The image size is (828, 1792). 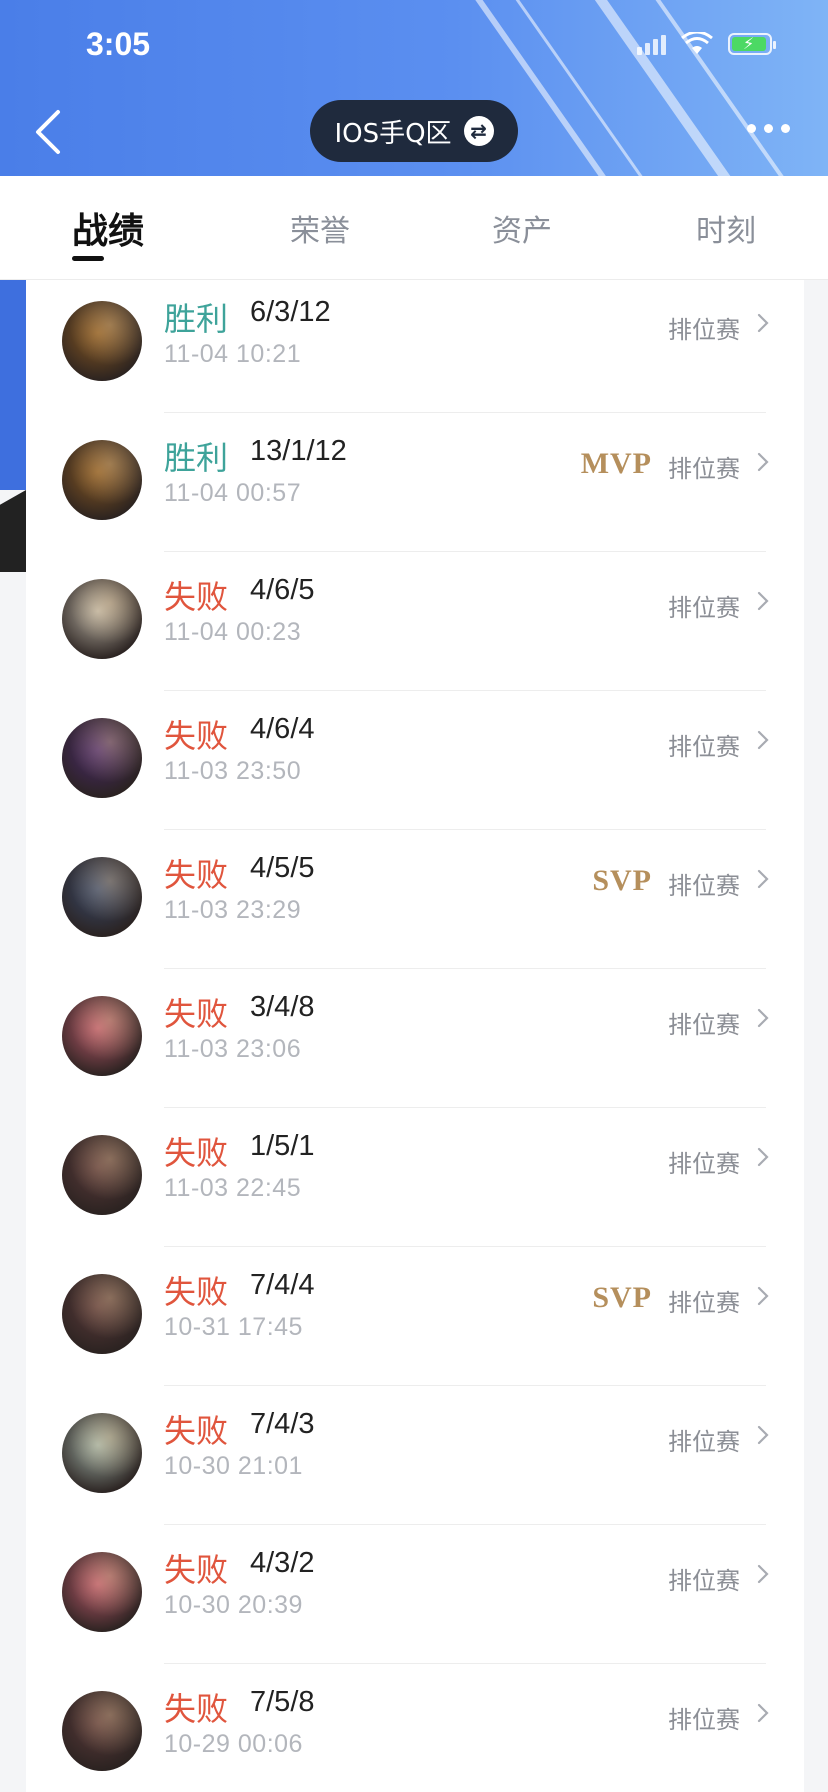 I want to click on tab-bar: 战绩 荣誉 资产 时刻, so click(x=414, y=228).